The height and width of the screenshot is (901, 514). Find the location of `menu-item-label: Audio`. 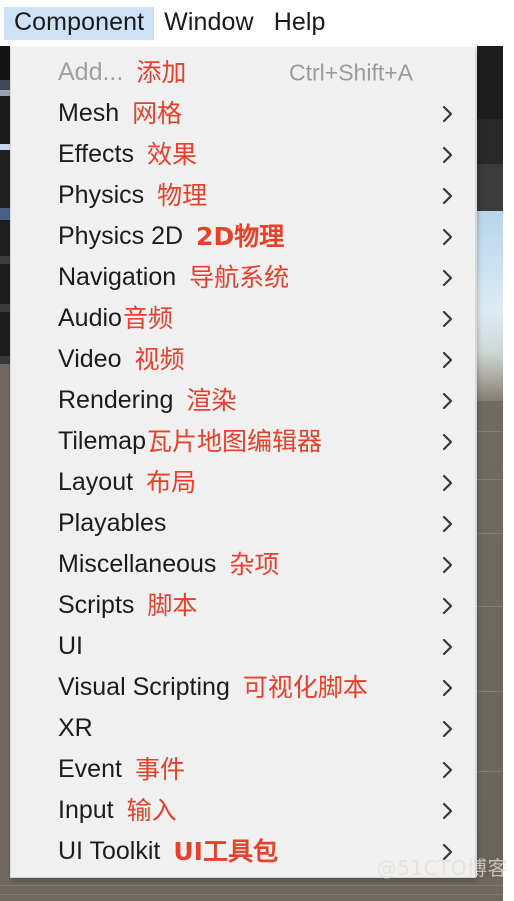

menu-item-label: Audio is located at coordinates (90, 318).